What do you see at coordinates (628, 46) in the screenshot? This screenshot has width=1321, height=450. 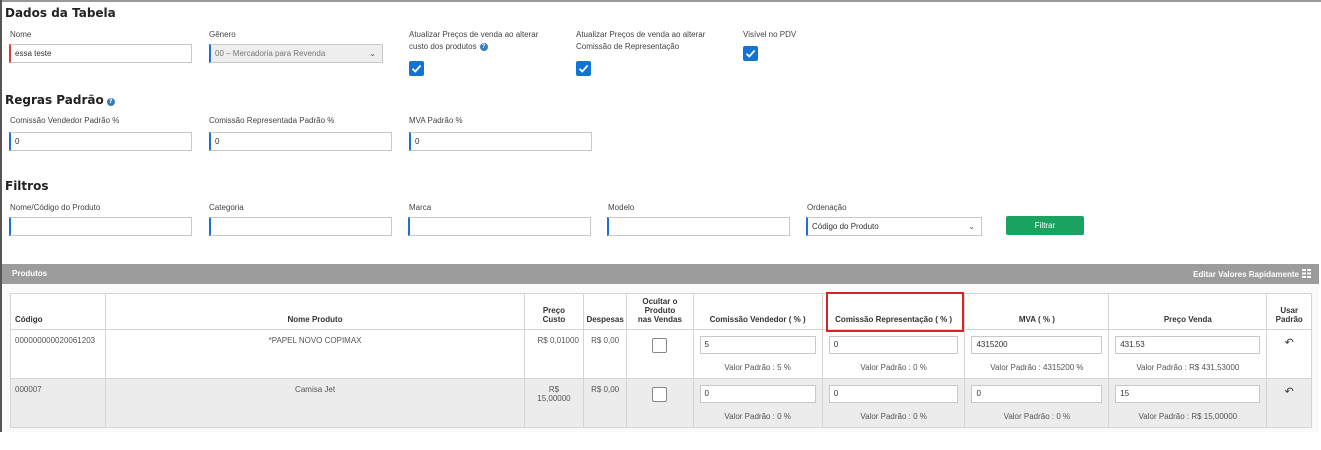 I see `atualizar-comissao-label-2: Comissão de Representação` at bounding box center [628, 46].